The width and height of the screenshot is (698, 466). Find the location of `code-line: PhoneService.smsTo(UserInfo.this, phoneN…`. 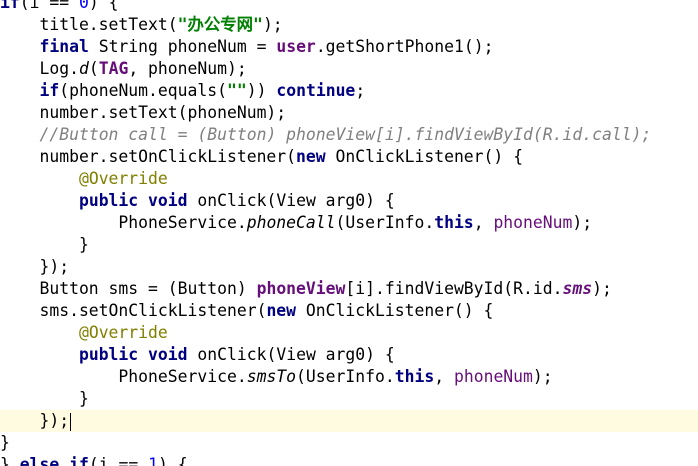

code-line: PhoneService.smsTo(UserInfo.this, phoneN… is located at coordinates (349, 377).